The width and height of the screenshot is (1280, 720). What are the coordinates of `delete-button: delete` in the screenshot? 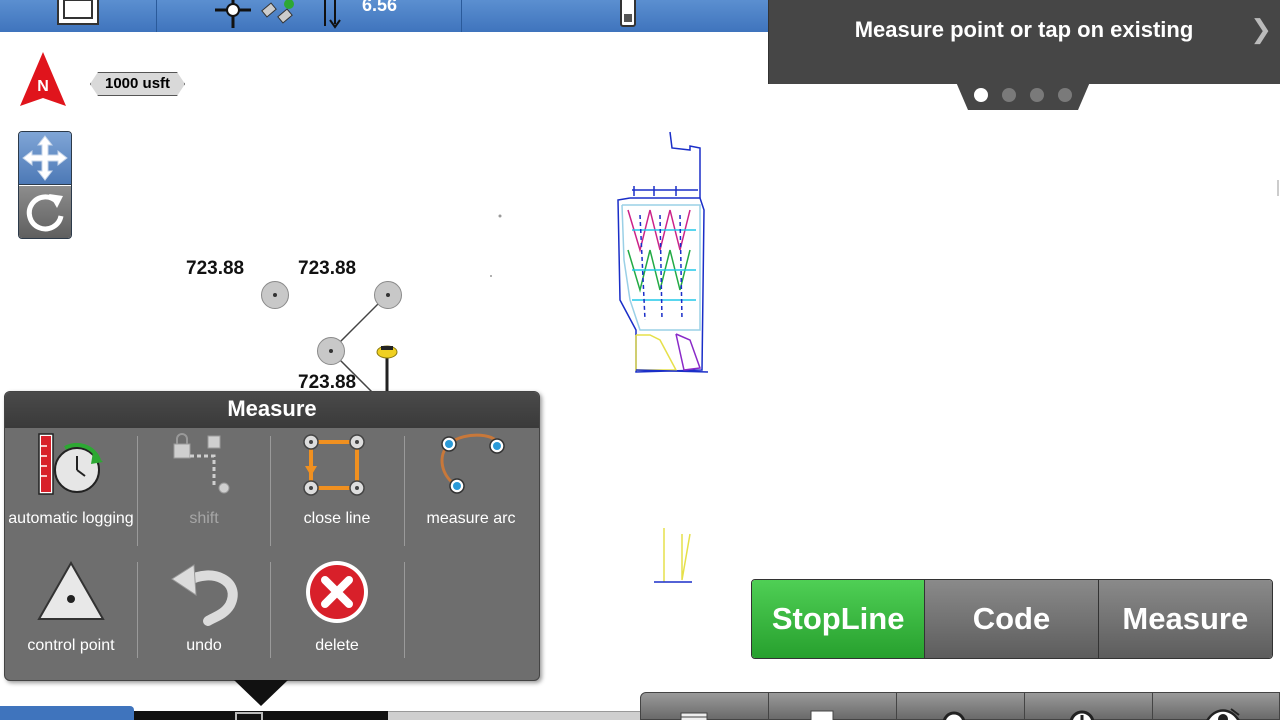 It's located at (337, 619).